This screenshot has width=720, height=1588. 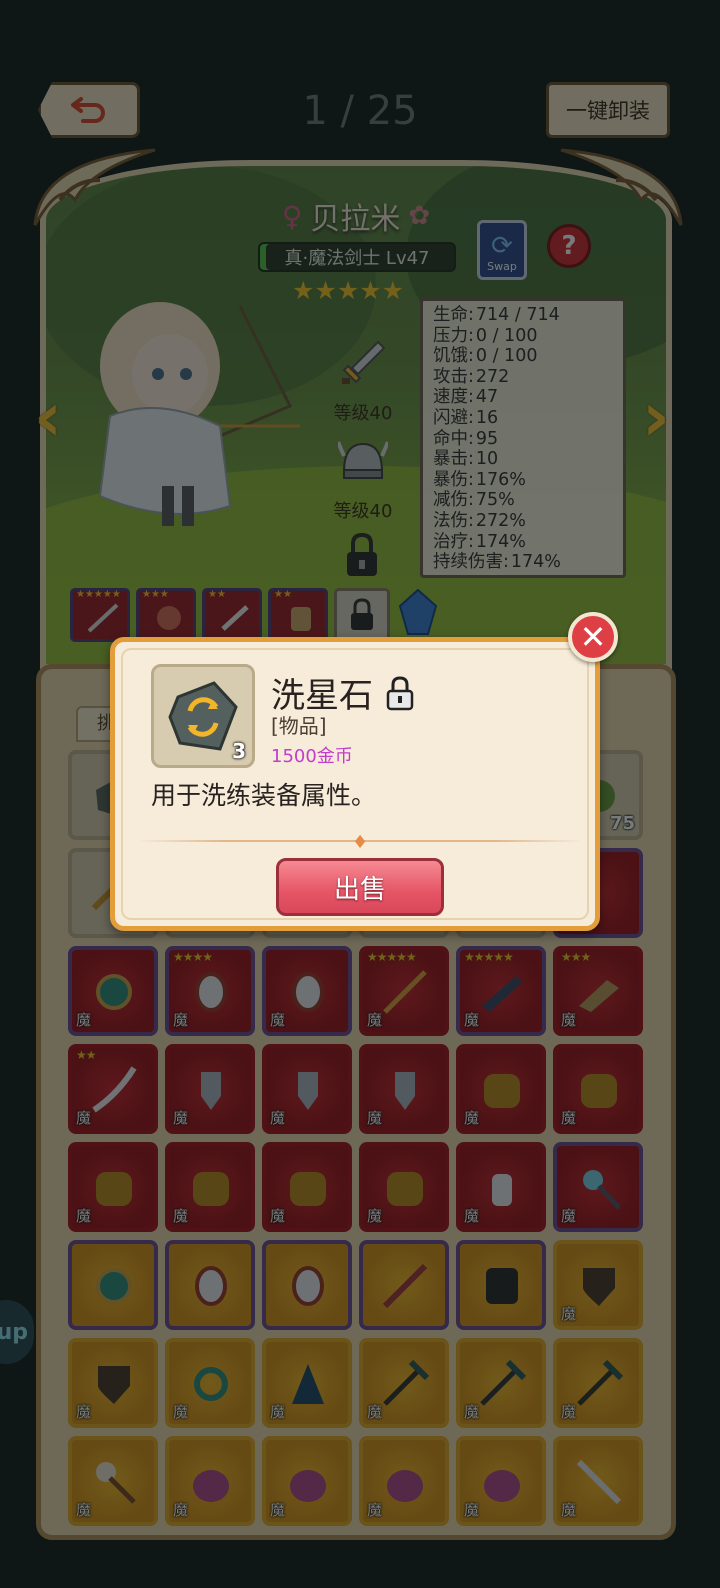 I want to click on side-pill-button: up, so click(x=17, y=1332).